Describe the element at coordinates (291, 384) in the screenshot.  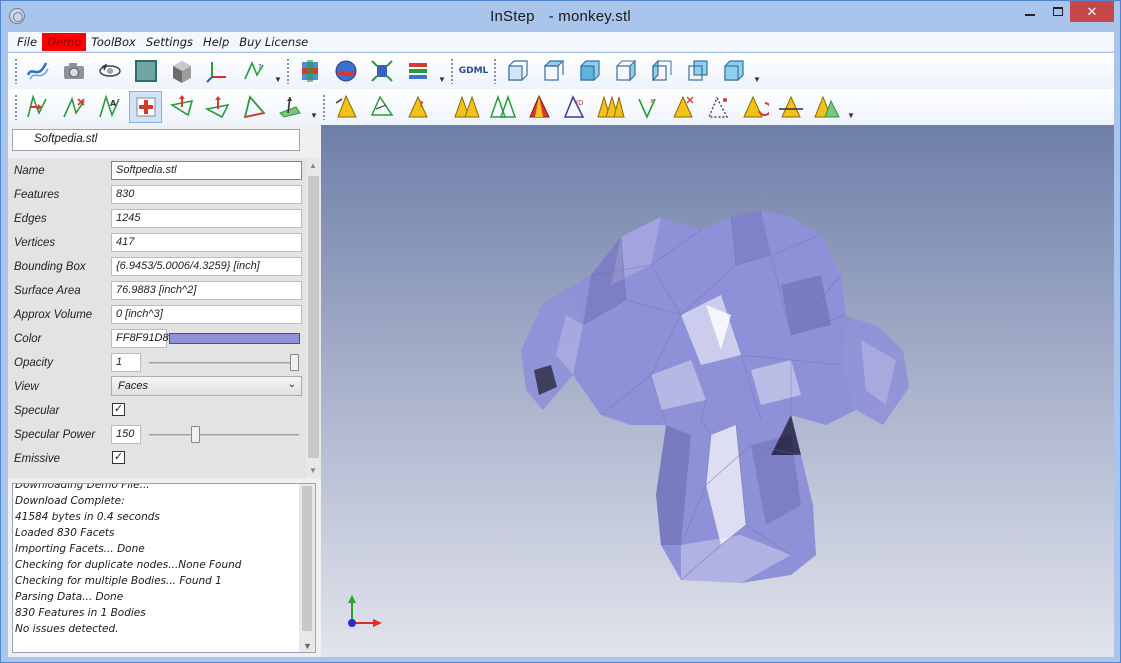
I see `chevron-down-icon: ⌄` at that location.